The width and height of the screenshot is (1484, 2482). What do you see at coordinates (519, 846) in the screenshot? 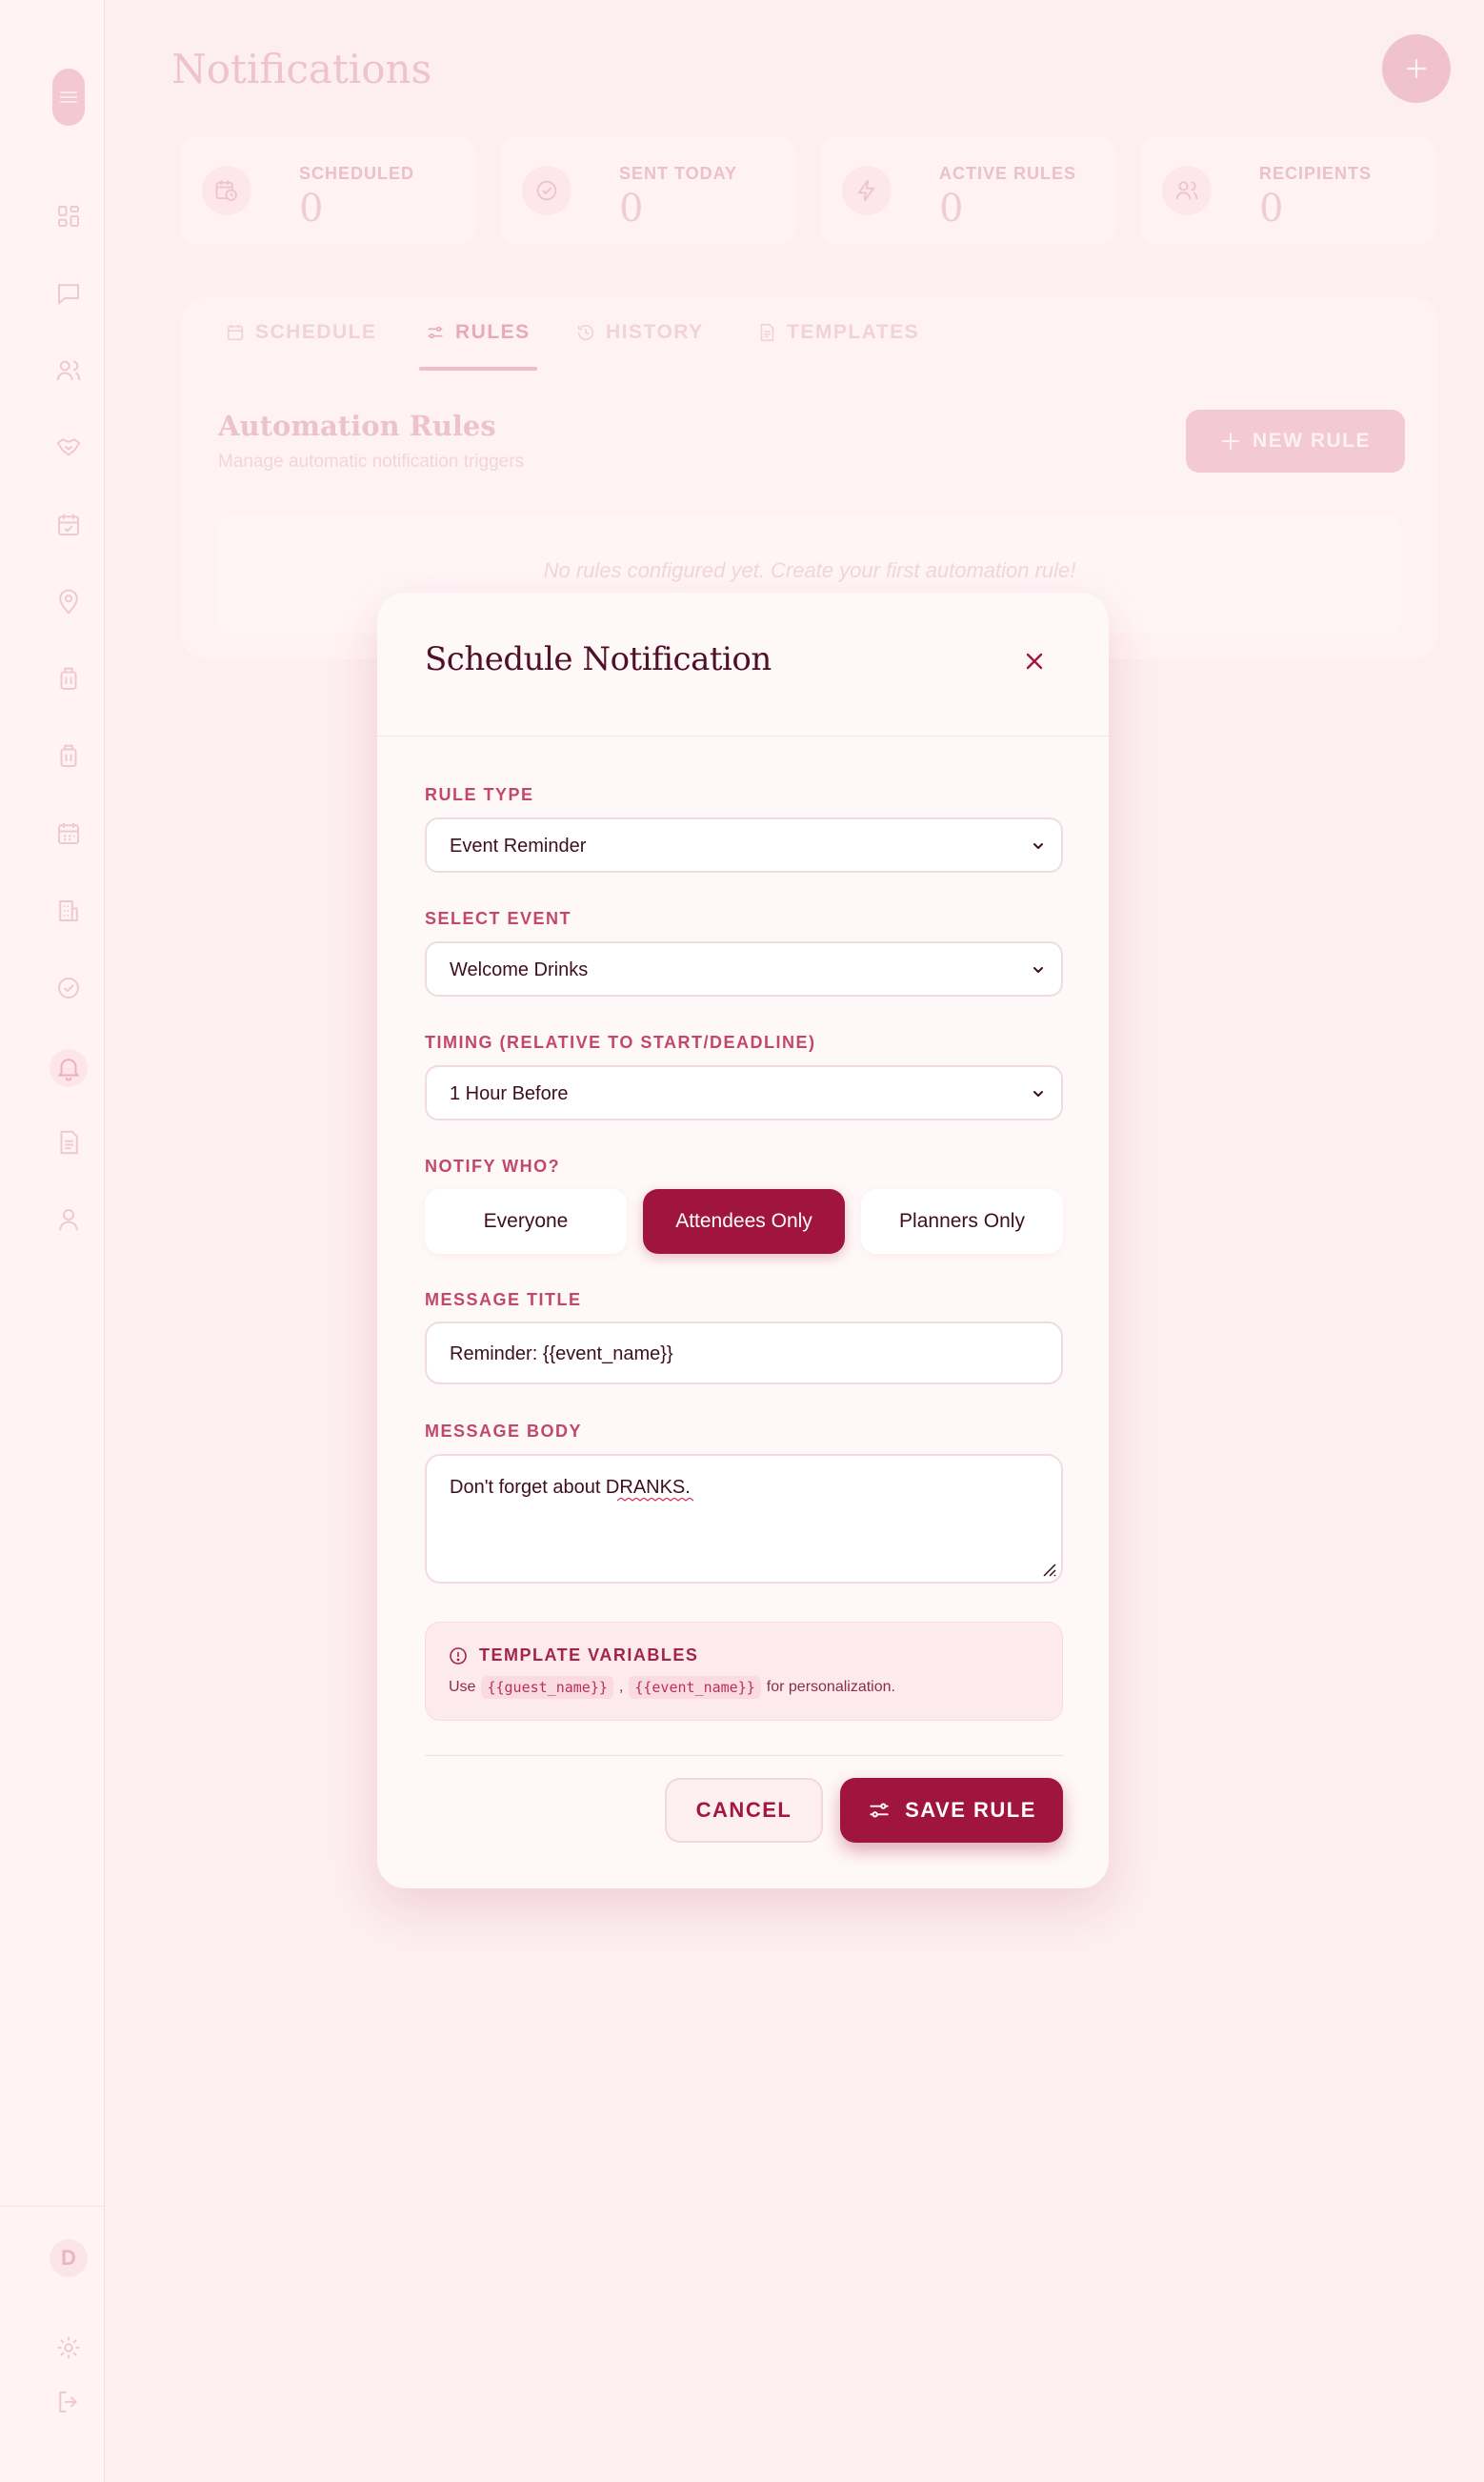
I see `rule-type-value: Event Reminder` at bounding box center [519, 846].